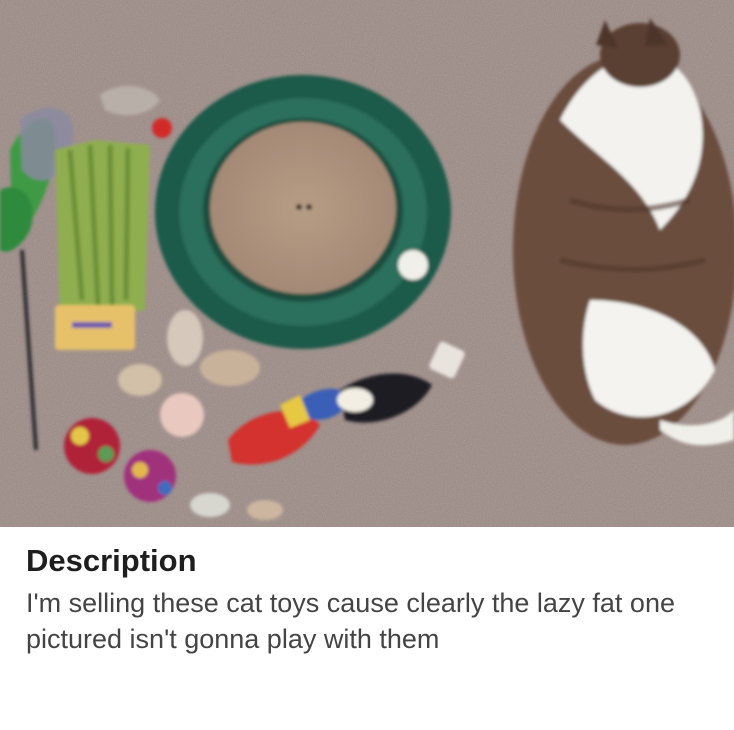 Image resolution: width=734 pixels, height=730 pixels. What do you see at coordinates (413, 265) in the screenshot?
I see `white-ball` at bounding box center [413, 265].